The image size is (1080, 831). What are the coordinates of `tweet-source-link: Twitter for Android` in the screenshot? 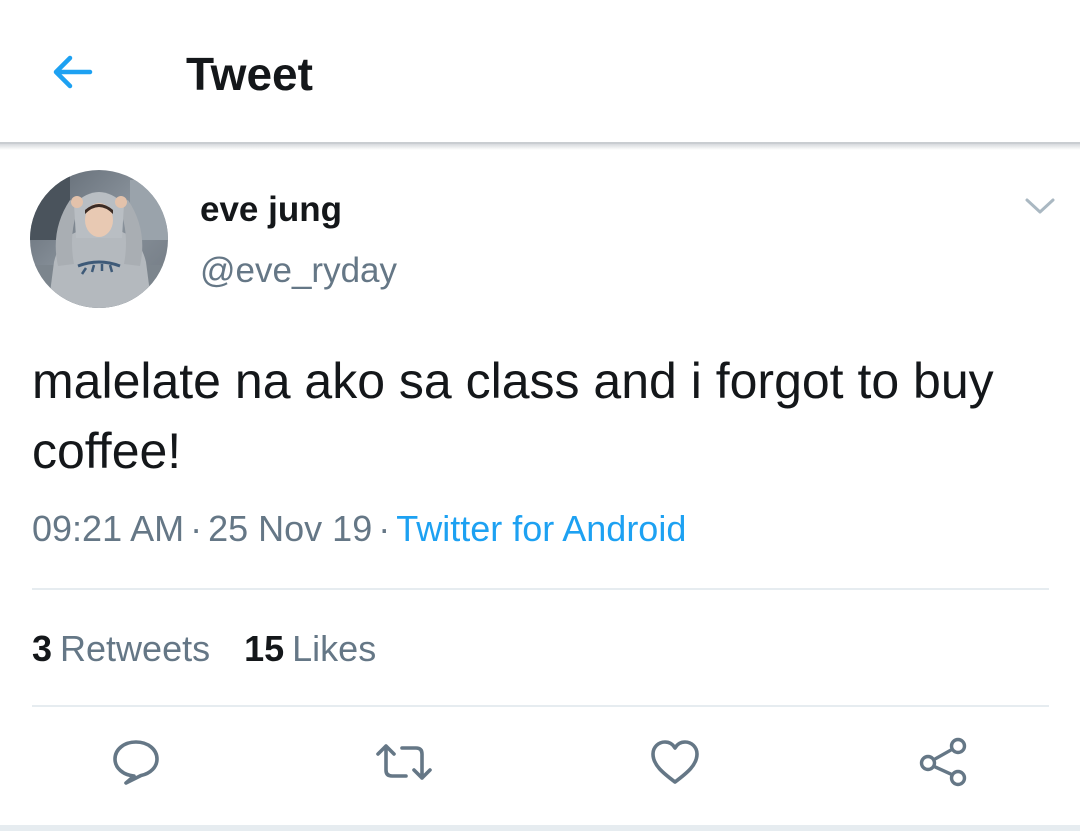 It's located at (541, 528).